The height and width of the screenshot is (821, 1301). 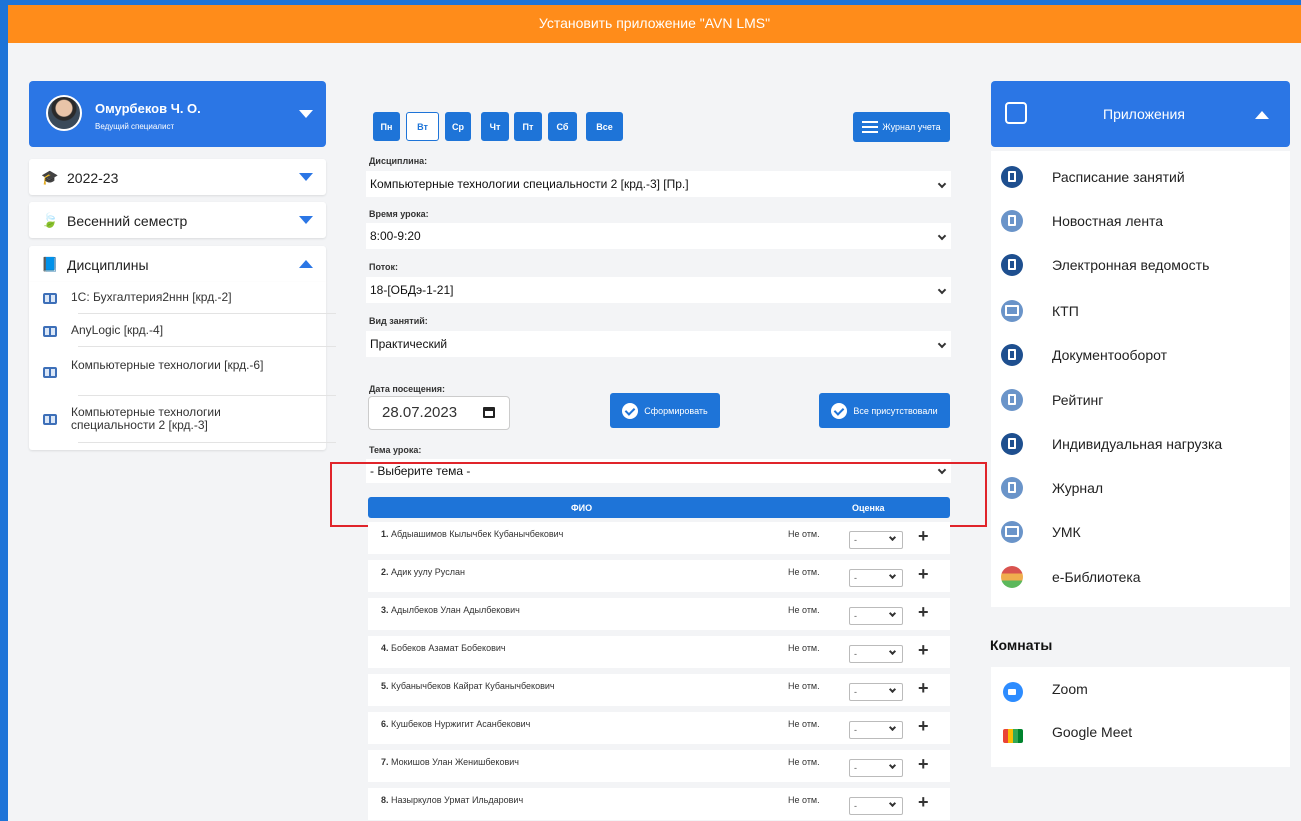 What do you see at coordinates (1013, 692) in the screenshot?
I see `zoom-icon` at bounding box center [1013, 692].